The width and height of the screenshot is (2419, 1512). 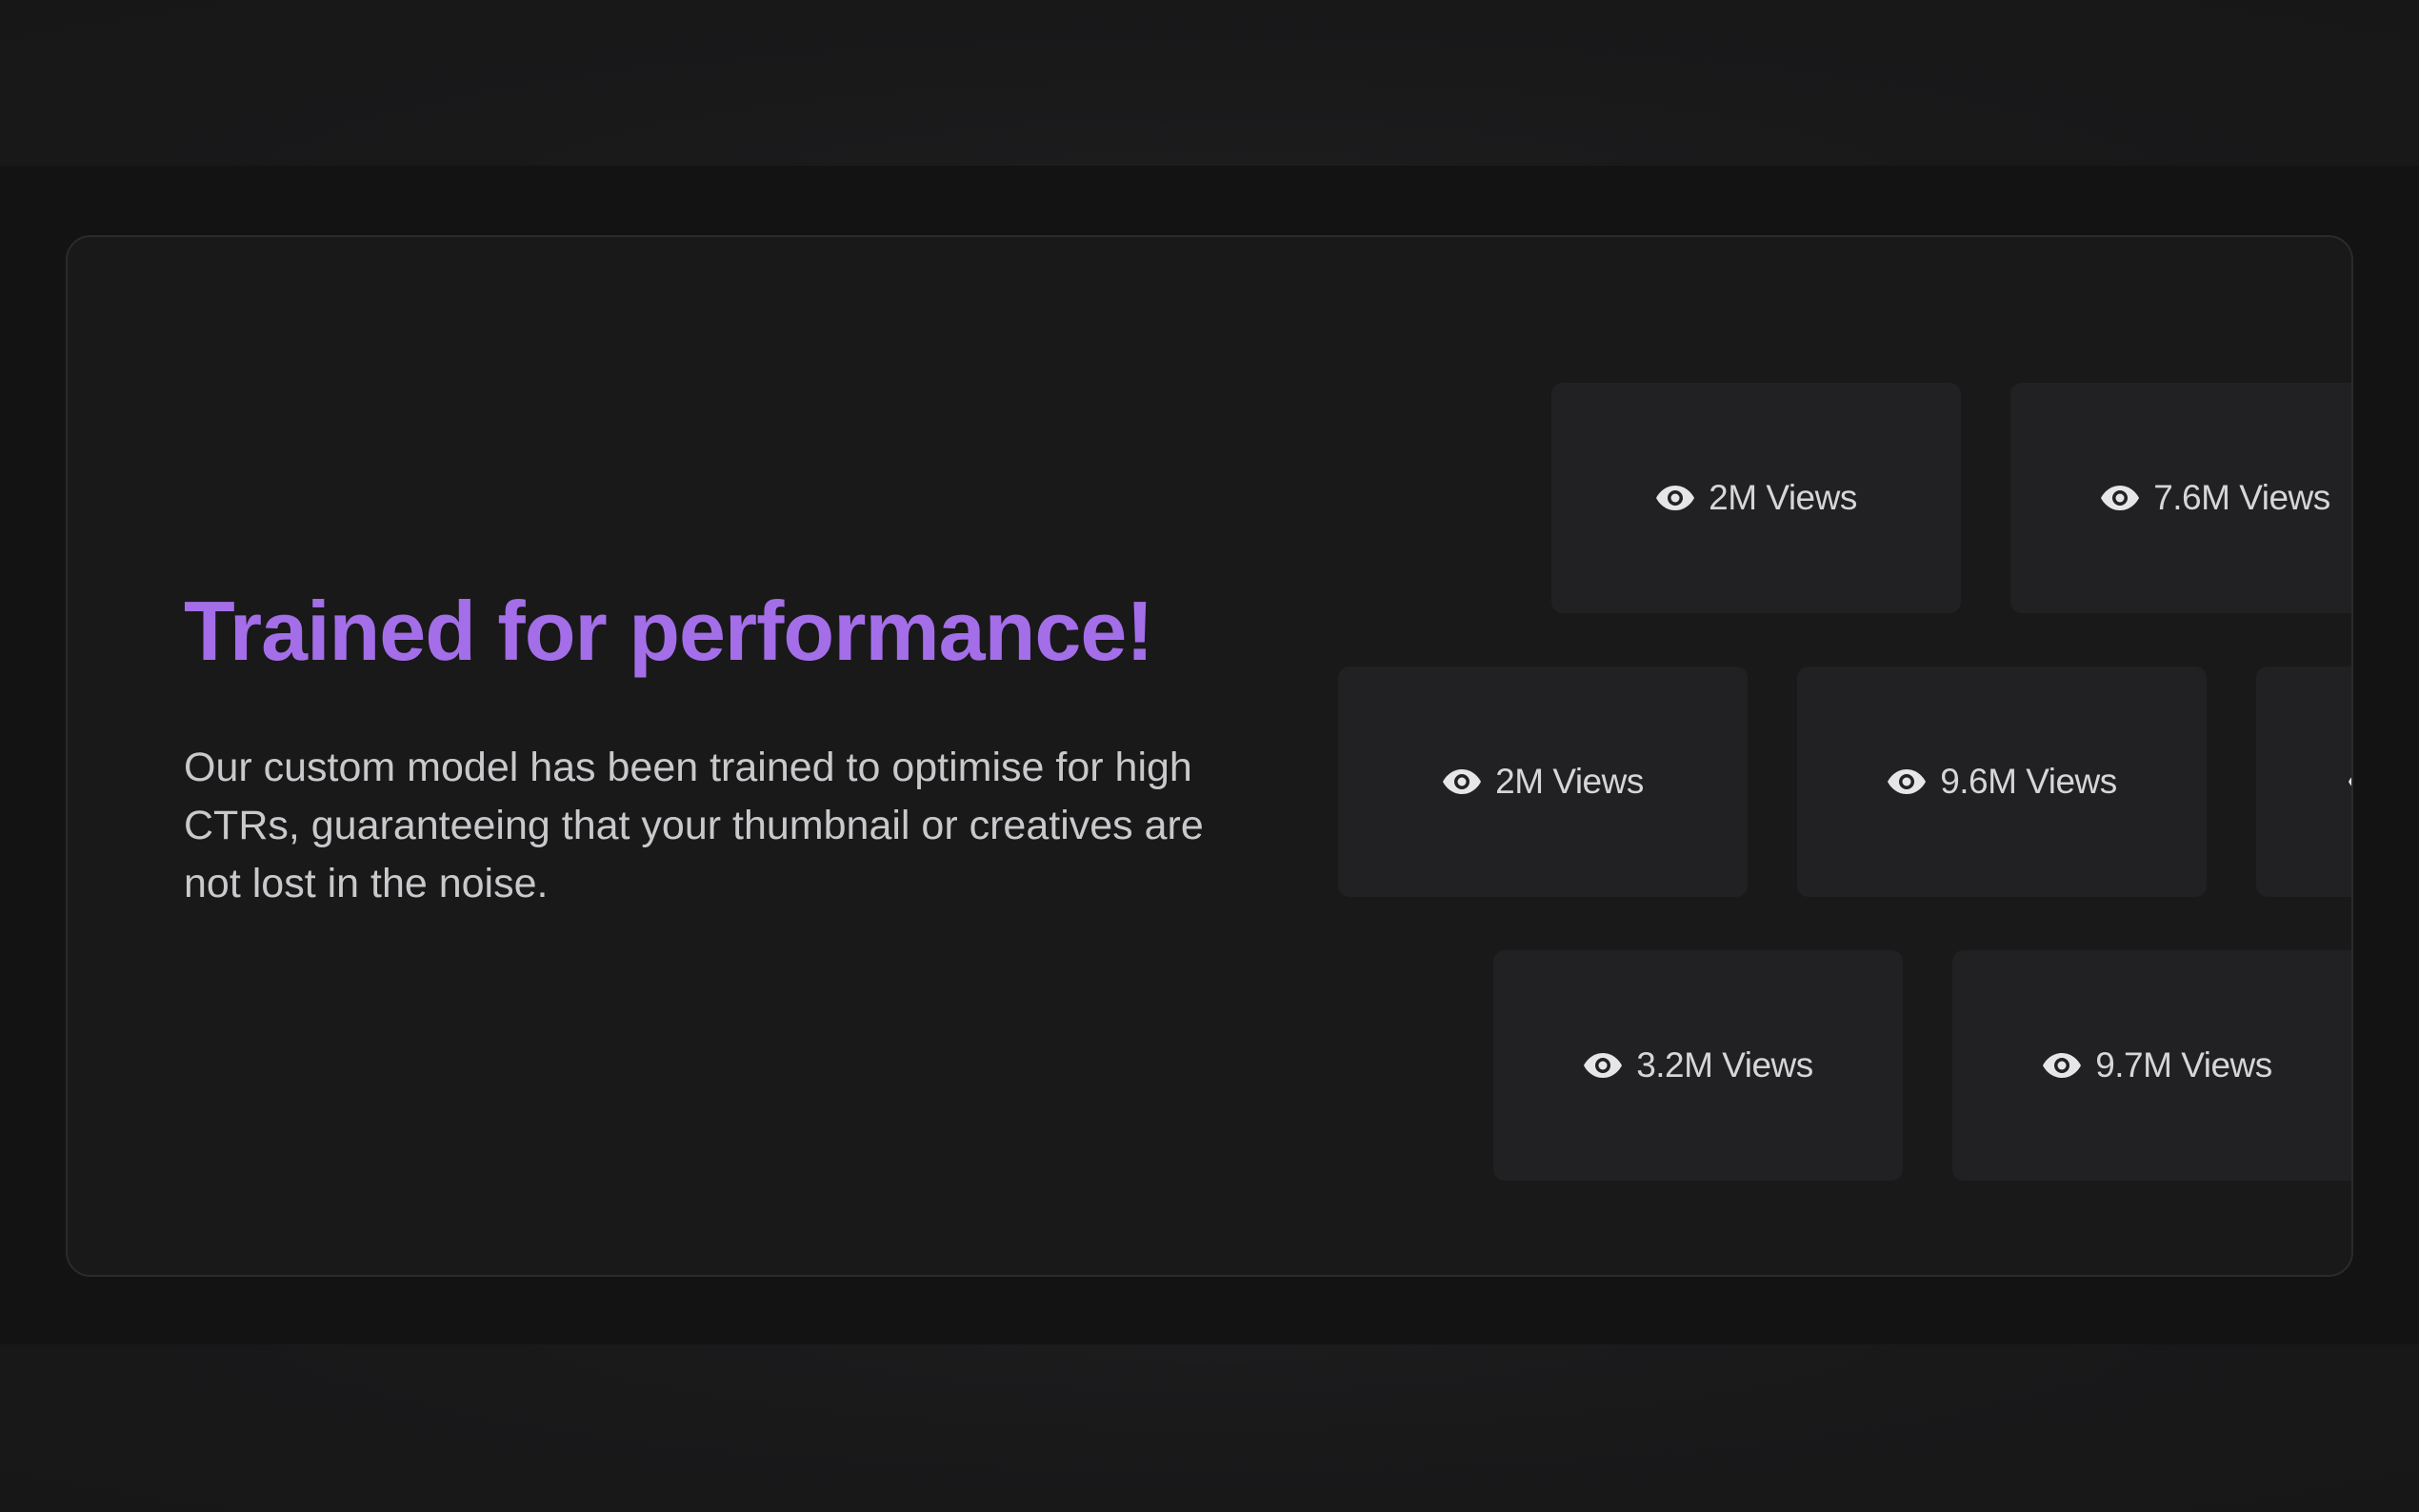 I want to click on thumbnail-card: 7.6M Views, so click(x=2180, y=498).